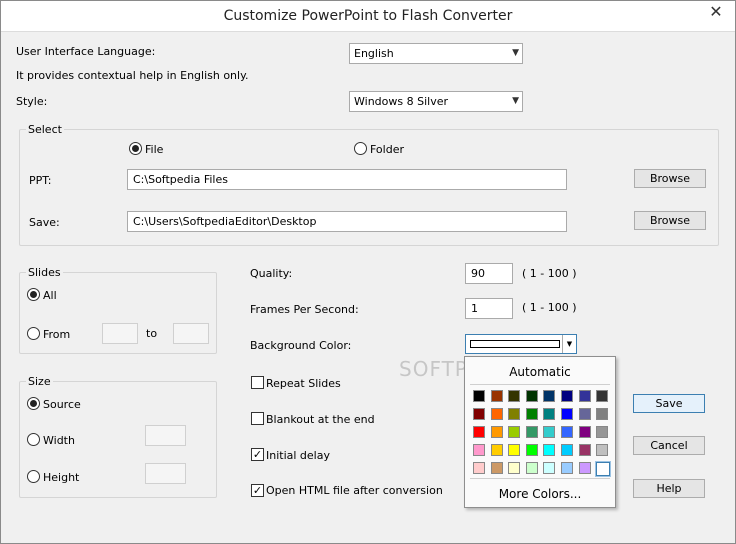  I want to click on language-label: User Interface Language:, so click(86, 51).